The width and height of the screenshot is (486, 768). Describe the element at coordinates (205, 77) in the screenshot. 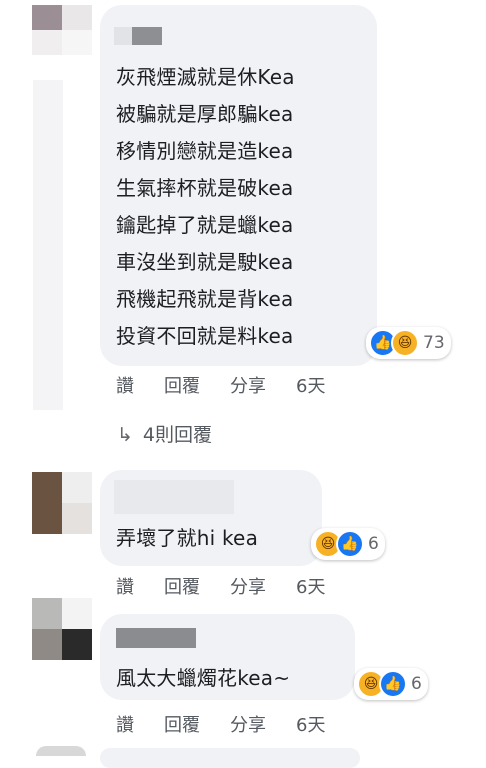

I see `comment-line: 灰飛煙滅就是休Kea` at that location.